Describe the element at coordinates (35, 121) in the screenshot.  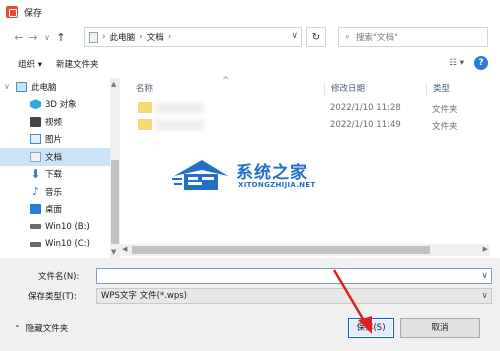
I see `video-icon` at that location.